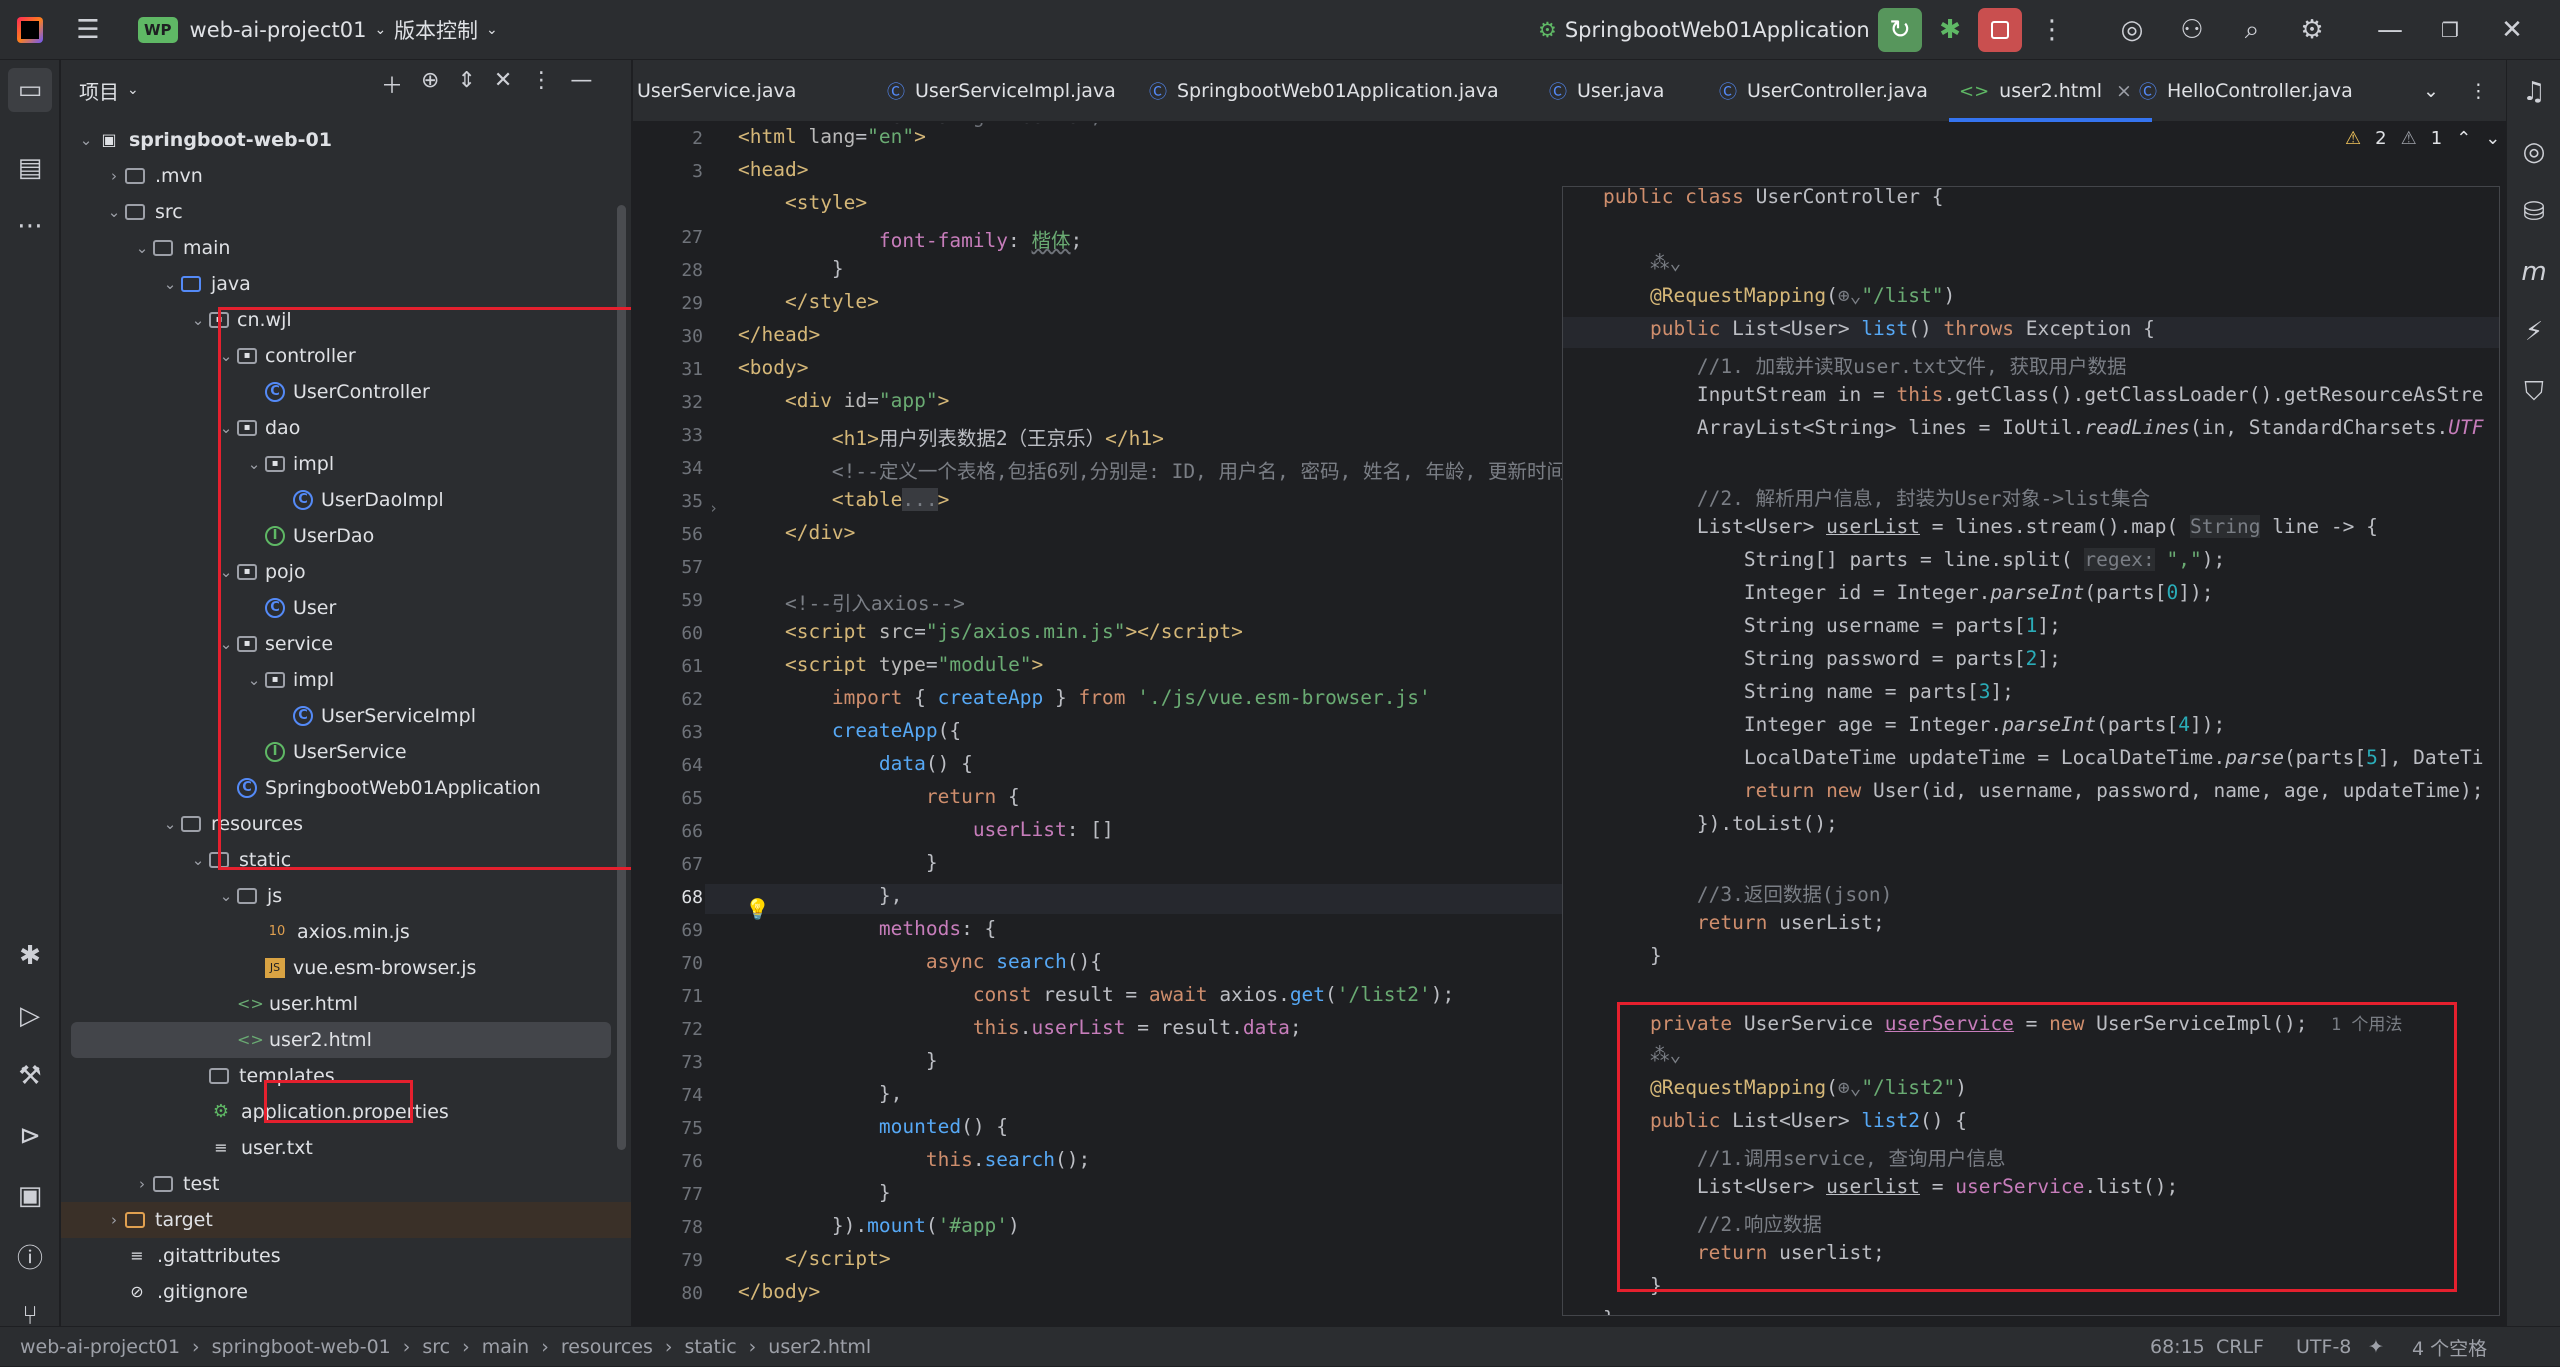  Describe the element at coordinates (1923, 498) in the screenshot. I see `preview-code-line: //2. 解析用户信息, 封装为User对象->list集合` at that location.